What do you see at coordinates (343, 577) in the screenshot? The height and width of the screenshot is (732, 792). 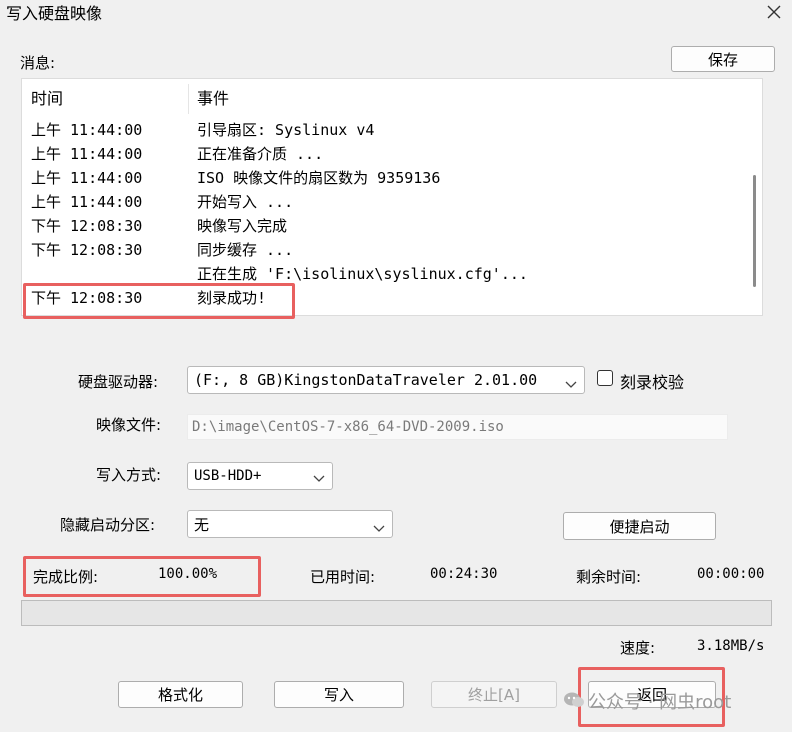 I see `elapsed-label: 已用时间:` at bounding box center [343, 577].